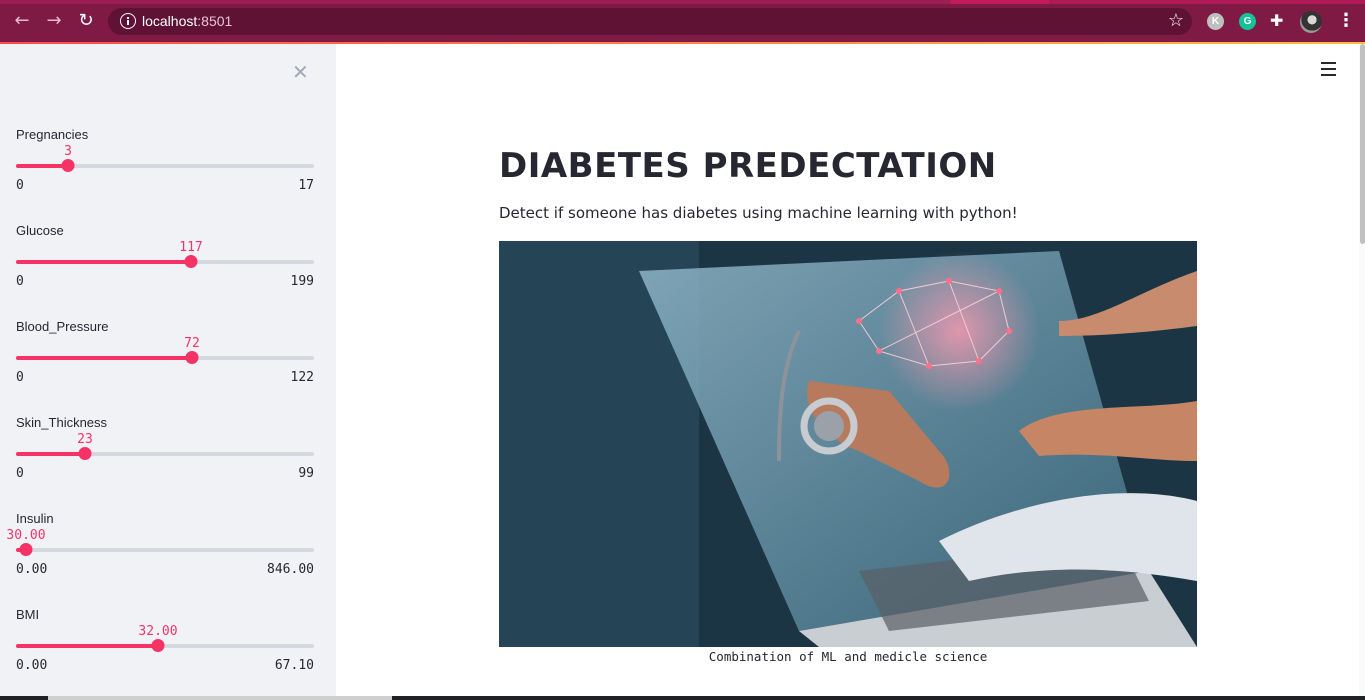 This screenshot has width=1365, height=700. What do you see at coordinates (1362, 144) in the screenshot?
I see `scrollbar-thumb` at bounding box center [1362, 144].